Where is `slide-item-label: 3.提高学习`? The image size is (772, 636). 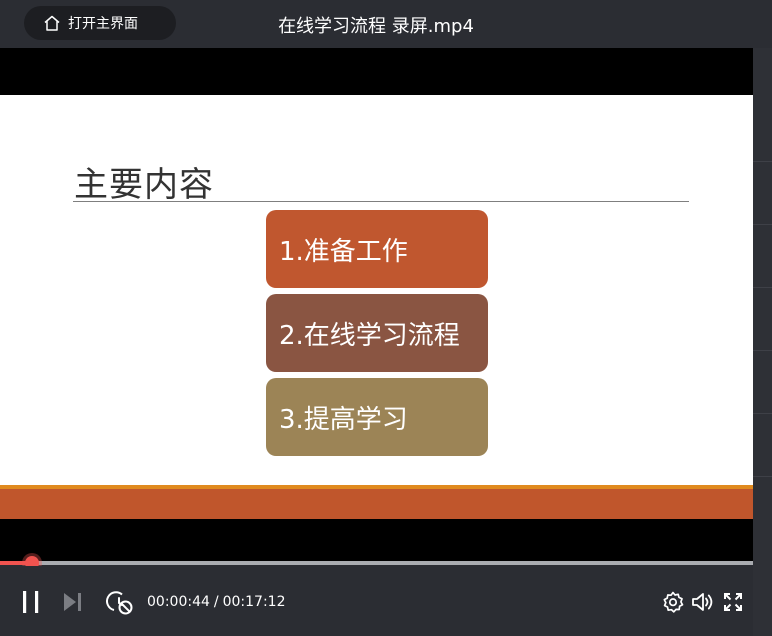
slide-item-label: 3.提高学习 is located at coordinates (343, 419).